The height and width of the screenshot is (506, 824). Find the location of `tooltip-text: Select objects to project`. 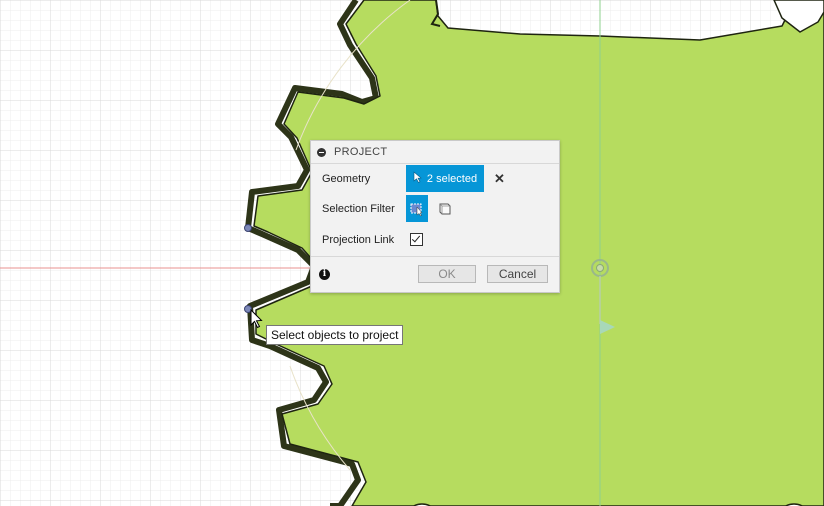

tooltip-text: Select objects to project is located at coordinates (335, 335).